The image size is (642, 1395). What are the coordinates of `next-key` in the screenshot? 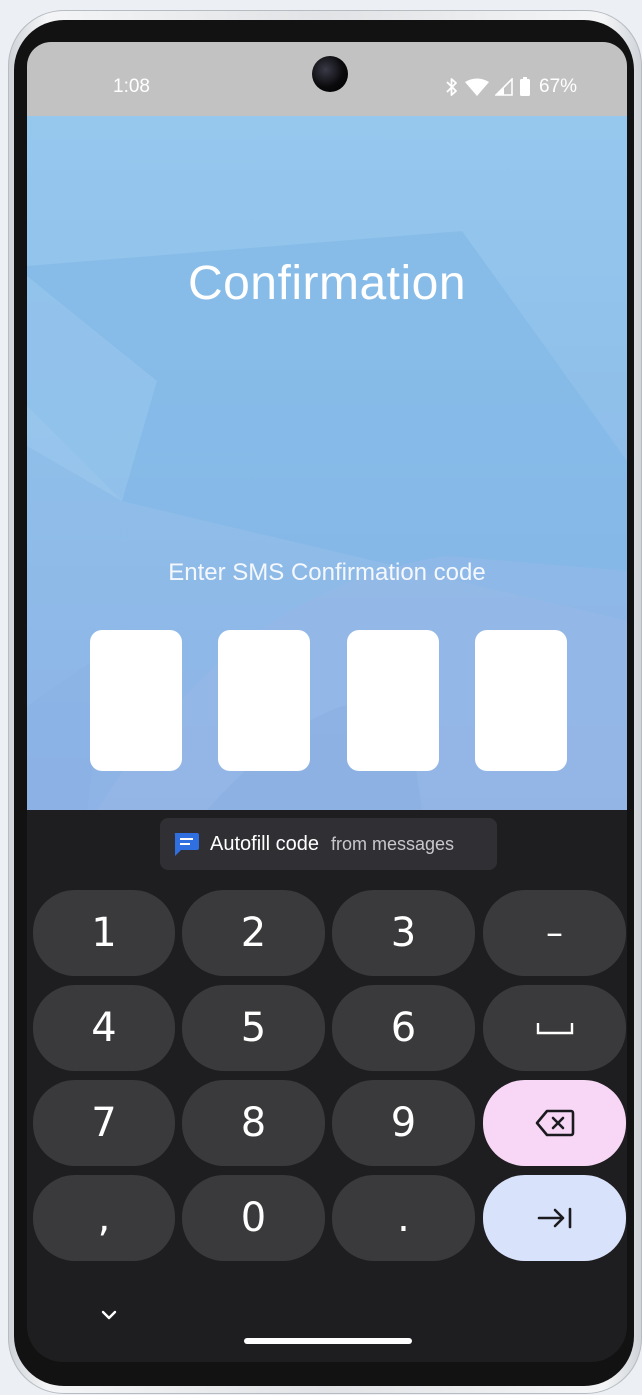 It's located at (554, 1218).